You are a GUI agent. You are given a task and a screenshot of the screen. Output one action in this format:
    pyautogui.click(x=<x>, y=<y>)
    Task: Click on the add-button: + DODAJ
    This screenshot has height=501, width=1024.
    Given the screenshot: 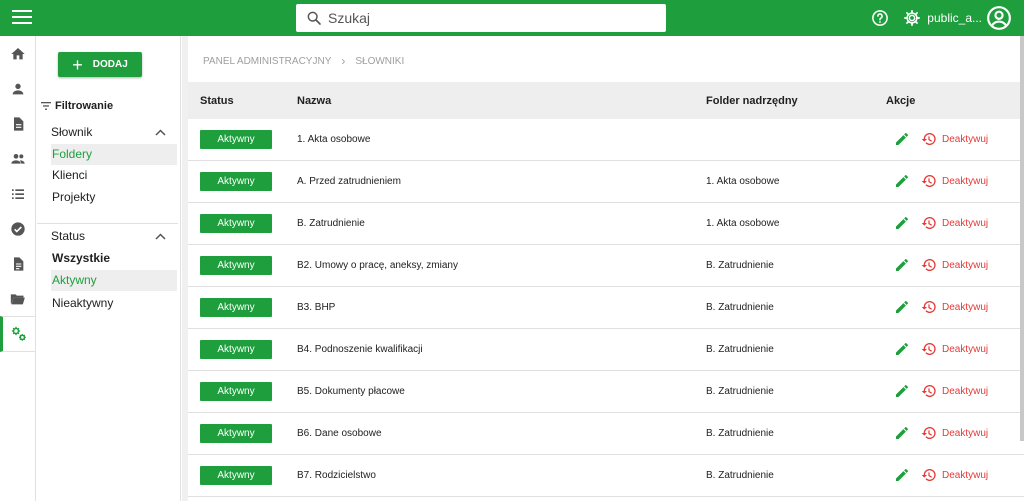 What is the action you would take?
    pyautogui.click(x=100, y=64)
    